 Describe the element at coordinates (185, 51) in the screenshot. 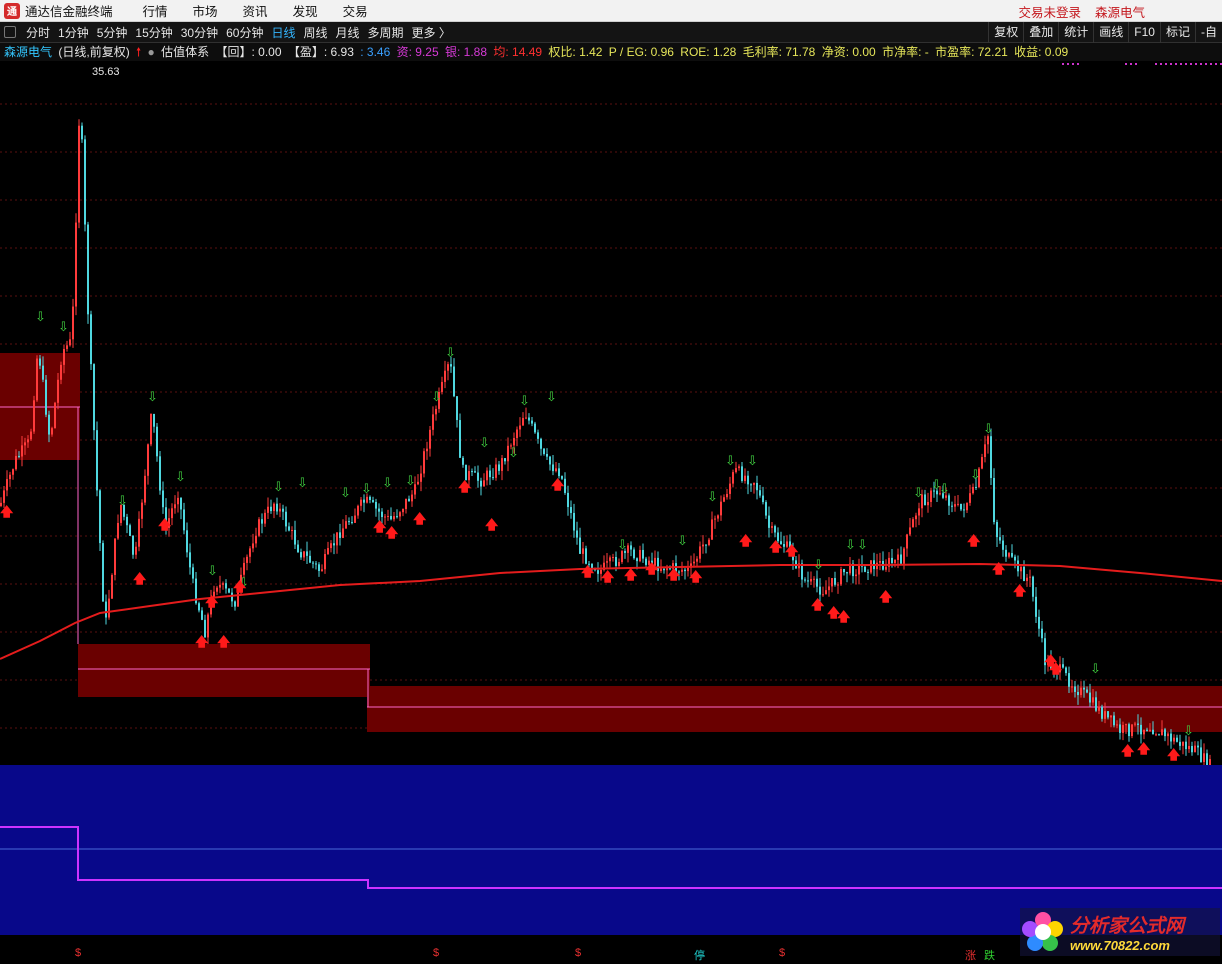

I see `info-system: 估值体系` at that location.